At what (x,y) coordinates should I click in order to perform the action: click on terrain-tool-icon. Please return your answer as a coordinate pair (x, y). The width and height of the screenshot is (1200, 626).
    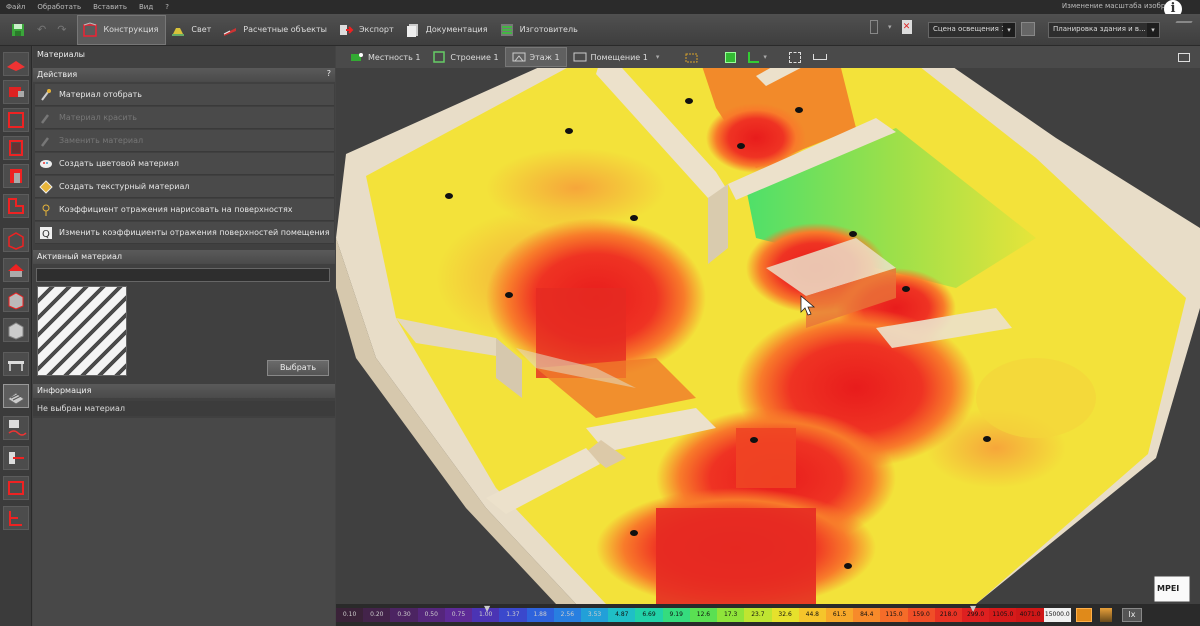
    Looking at the image, I should click on (16, 66).